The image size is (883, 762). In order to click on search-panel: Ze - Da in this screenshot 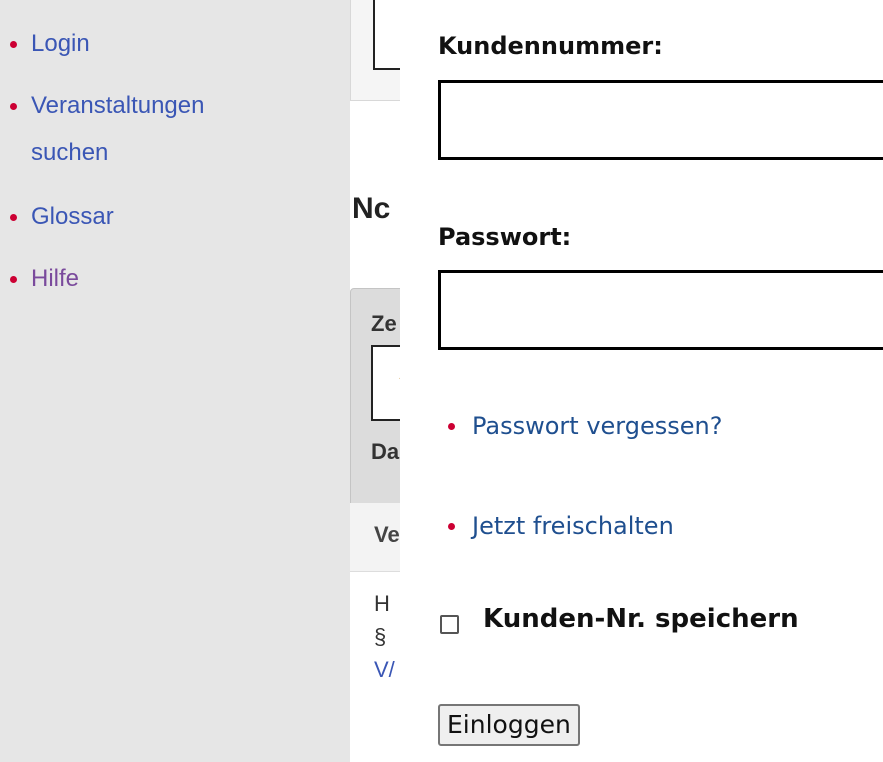, I will do `click(375, 396)`.